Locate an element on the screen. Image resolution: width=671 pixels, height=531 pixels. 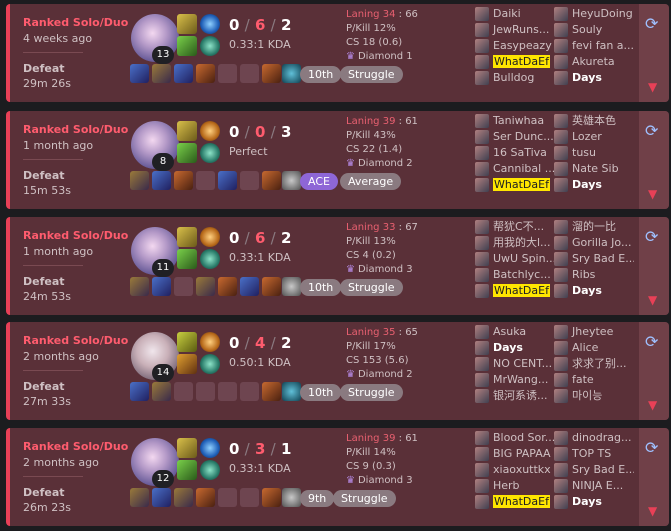
player-row: Akureta is located at coordinates (594, 62).